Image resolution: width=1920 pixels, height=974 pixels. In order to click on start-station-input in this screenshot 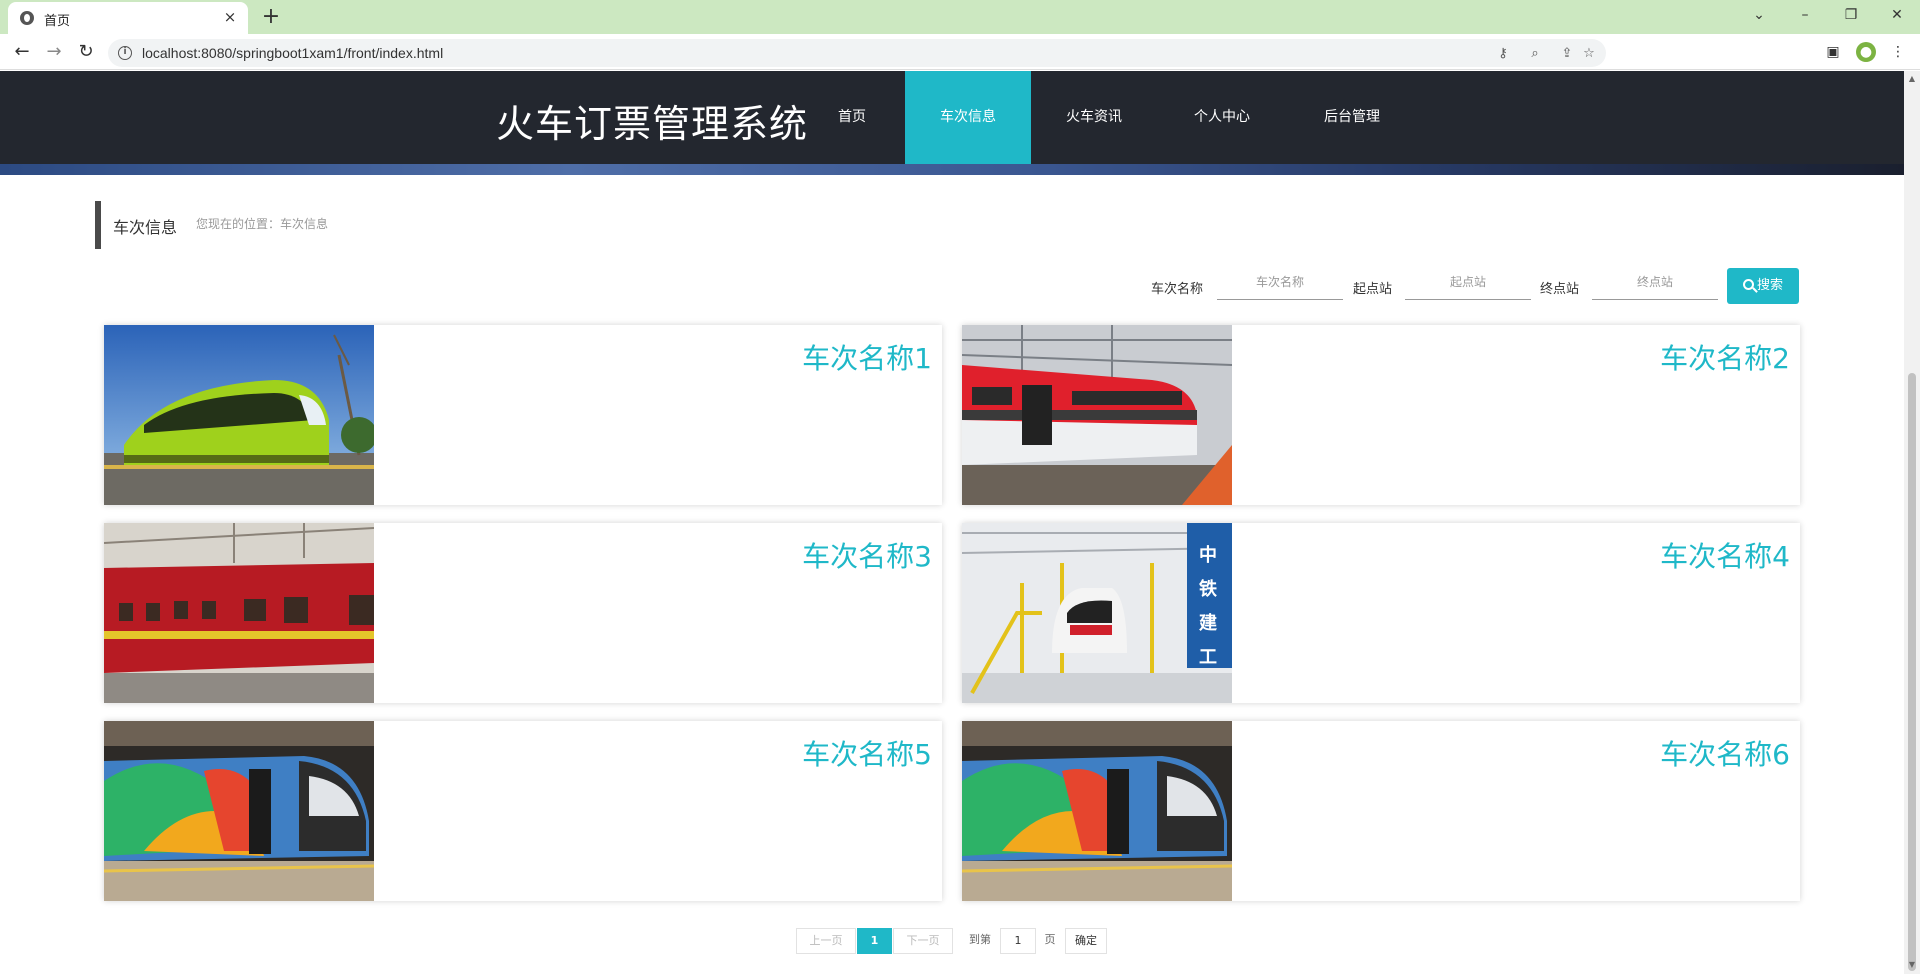, I will do `click(1468, 282)`.